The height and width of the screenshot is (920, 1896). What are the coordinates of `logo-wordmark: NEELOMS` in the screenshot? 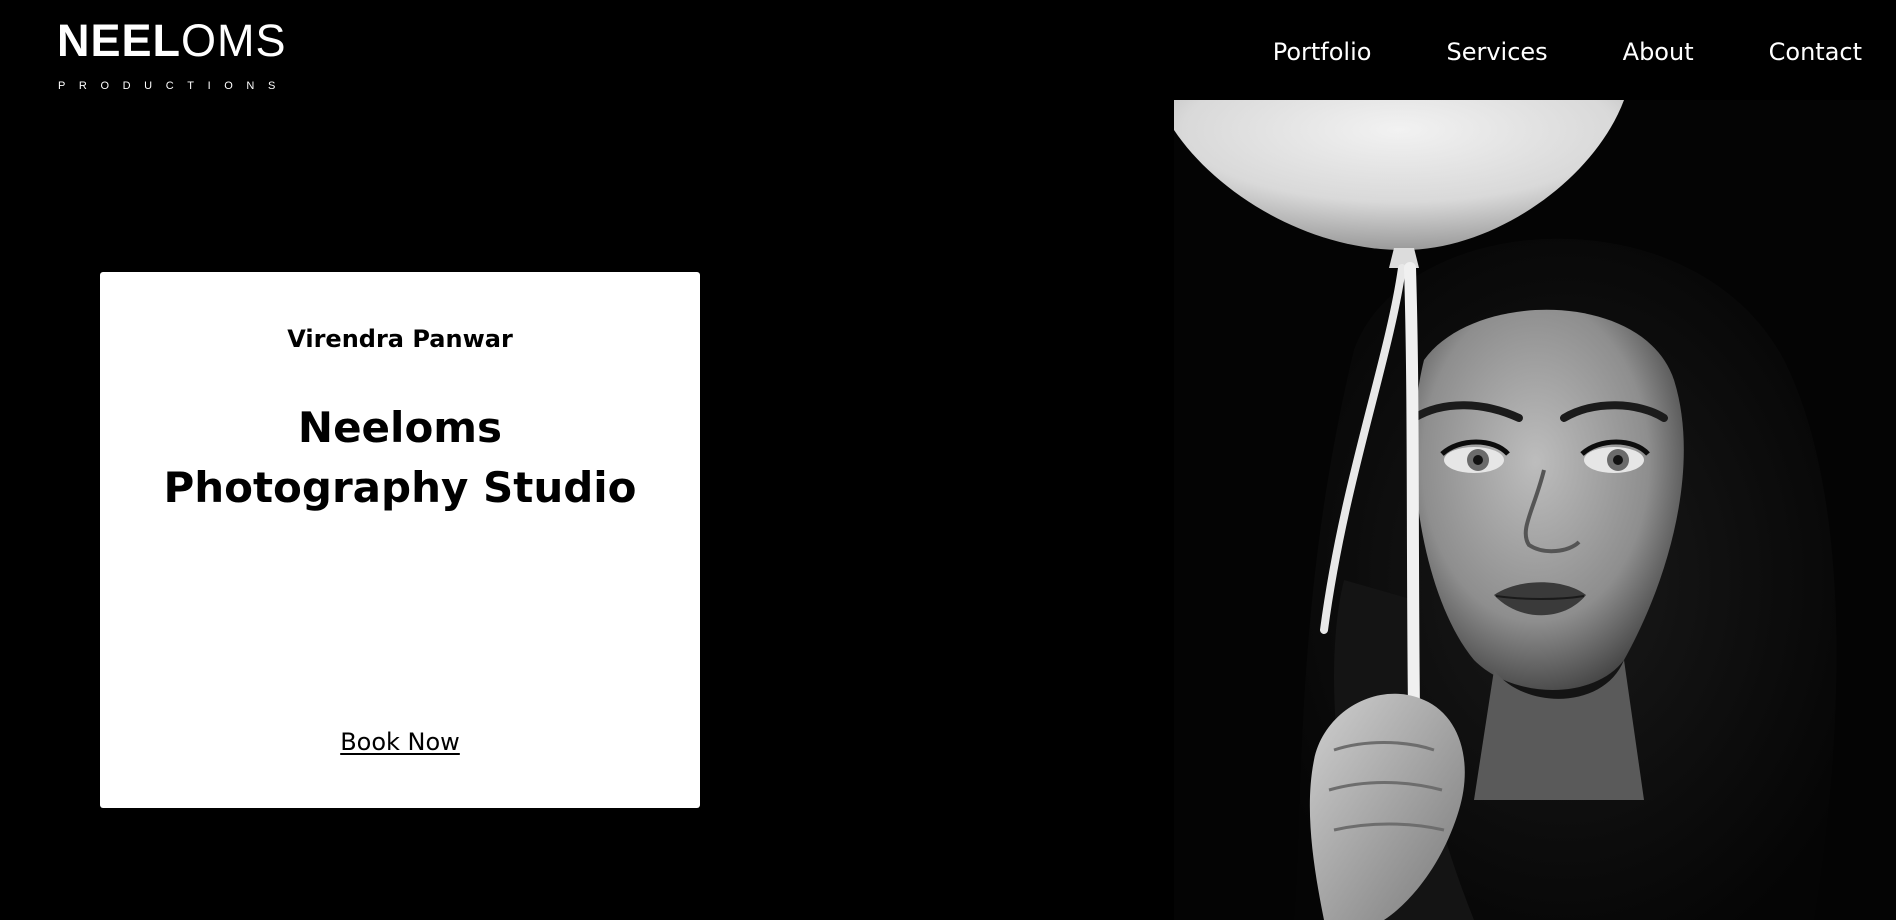 It's located at (172, 41).